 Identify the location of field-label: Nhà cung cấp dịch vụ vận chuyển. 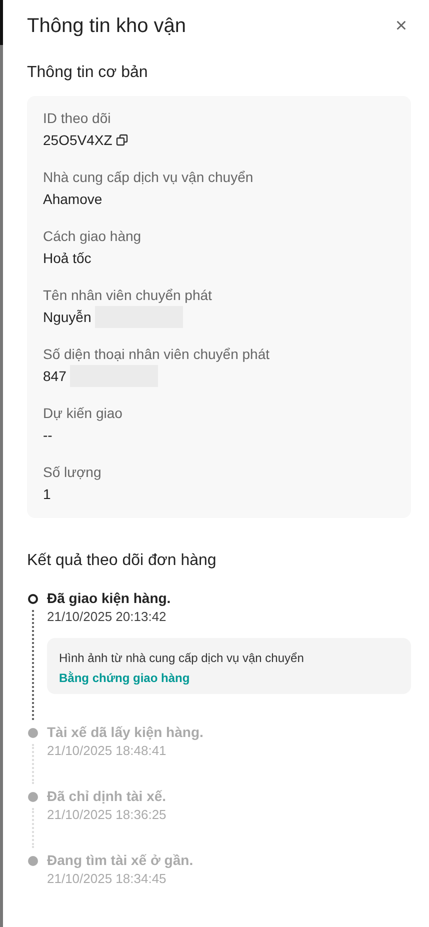
(148, 177).